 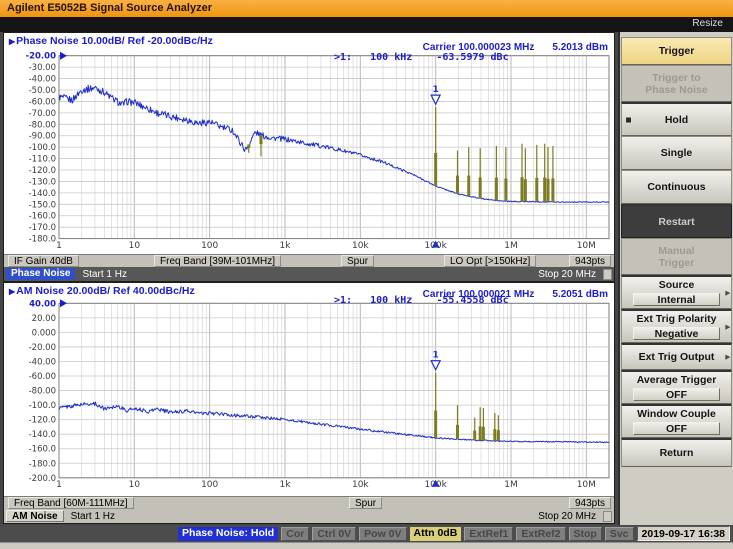 What do you see at coordinates (358, 261) in the screenshot?
I see `status-item-spur: Spur` at bounding box center [358, 261].